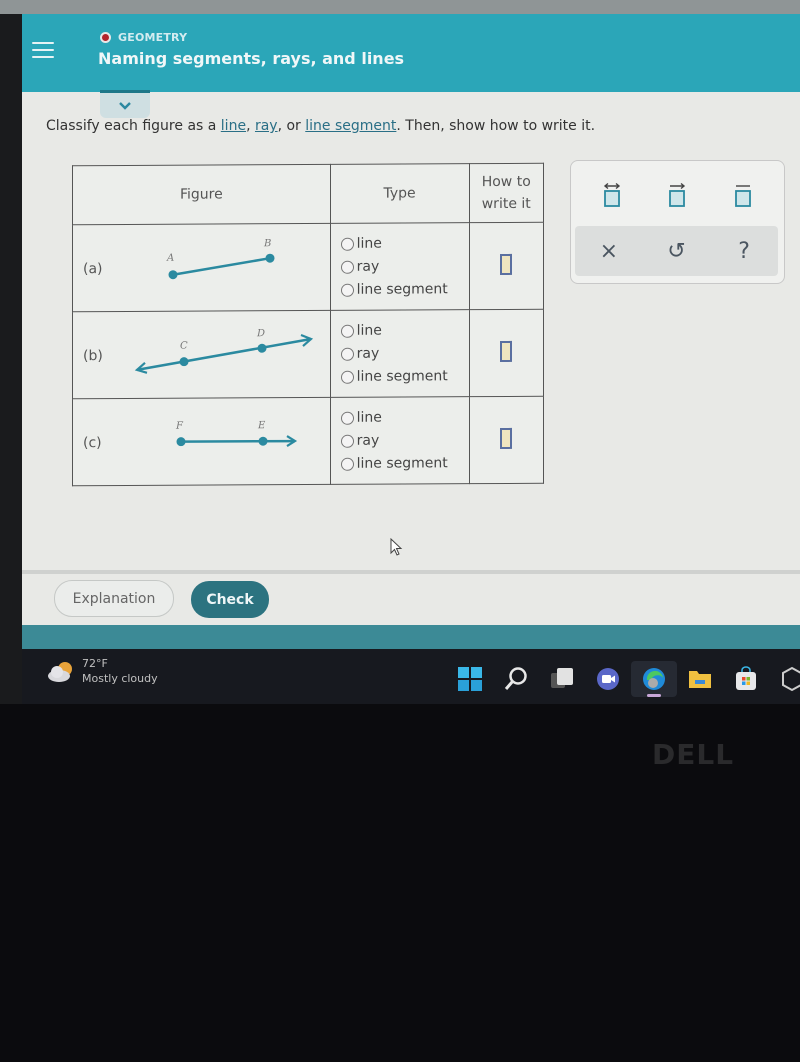  I want to click on header-how-line2: write it, so click(506, 204).